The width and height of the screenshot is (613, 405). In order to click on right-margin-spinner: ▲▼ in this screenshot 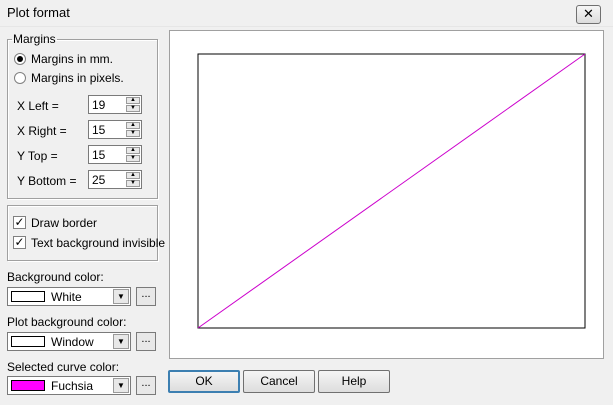, I will do `click(115, 129)`.